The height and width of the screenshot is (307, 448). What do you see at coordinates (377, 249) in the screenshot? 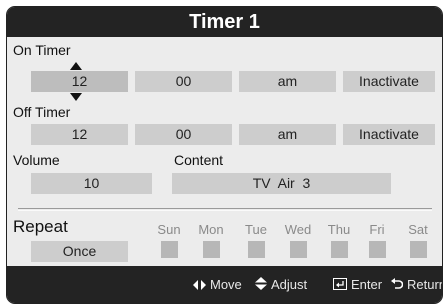
I see `day-checkbox-fri` at bounding box center [377, 249].